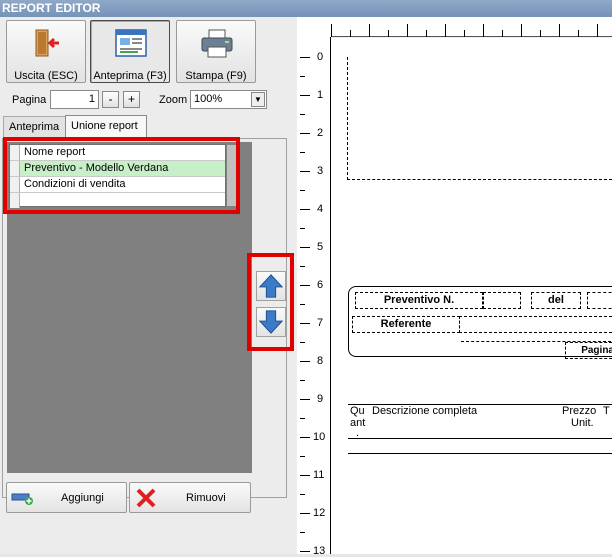 This screenshot has height=557, width=612. What do you see at coordinates (130, 76) in the screenshot?
I see `preview-label: Anteprima (F3)` at bounding box center [130, 76].